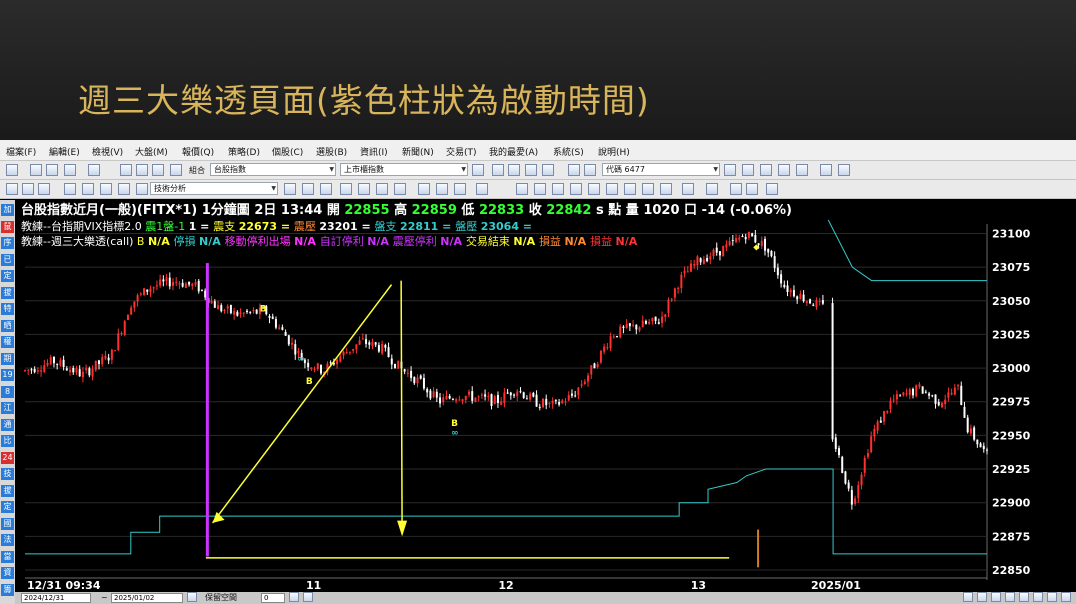 The image size is (1076, 604). What do you see at coordinates (418, 151) in the screenshot?
I see `menu-news: 新聞(N)` at bounding box center [418, 151].